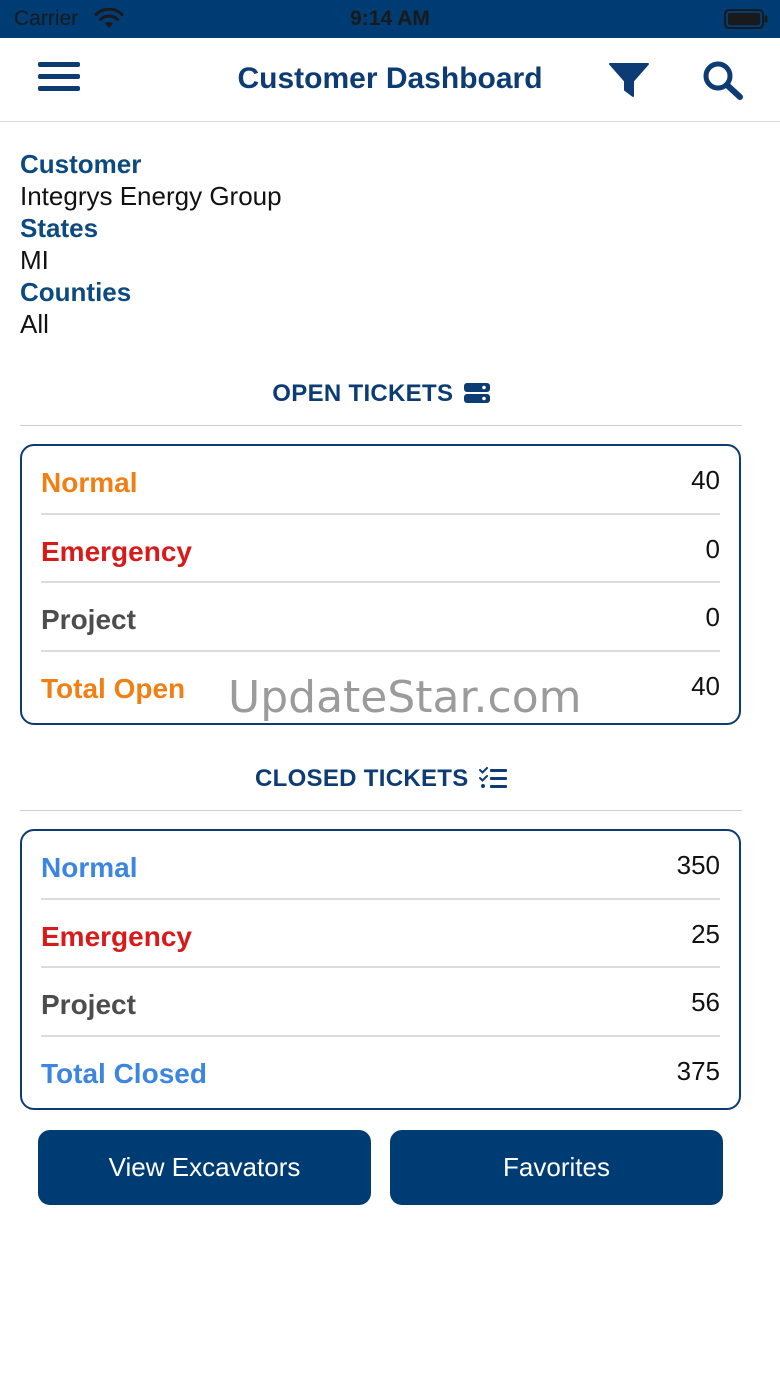 The image size is (780, 1387). What do you see at coordinates (698, 865) in the screenshot?
I see `closed-normal-value: 350` at bounding box center [698, 865].